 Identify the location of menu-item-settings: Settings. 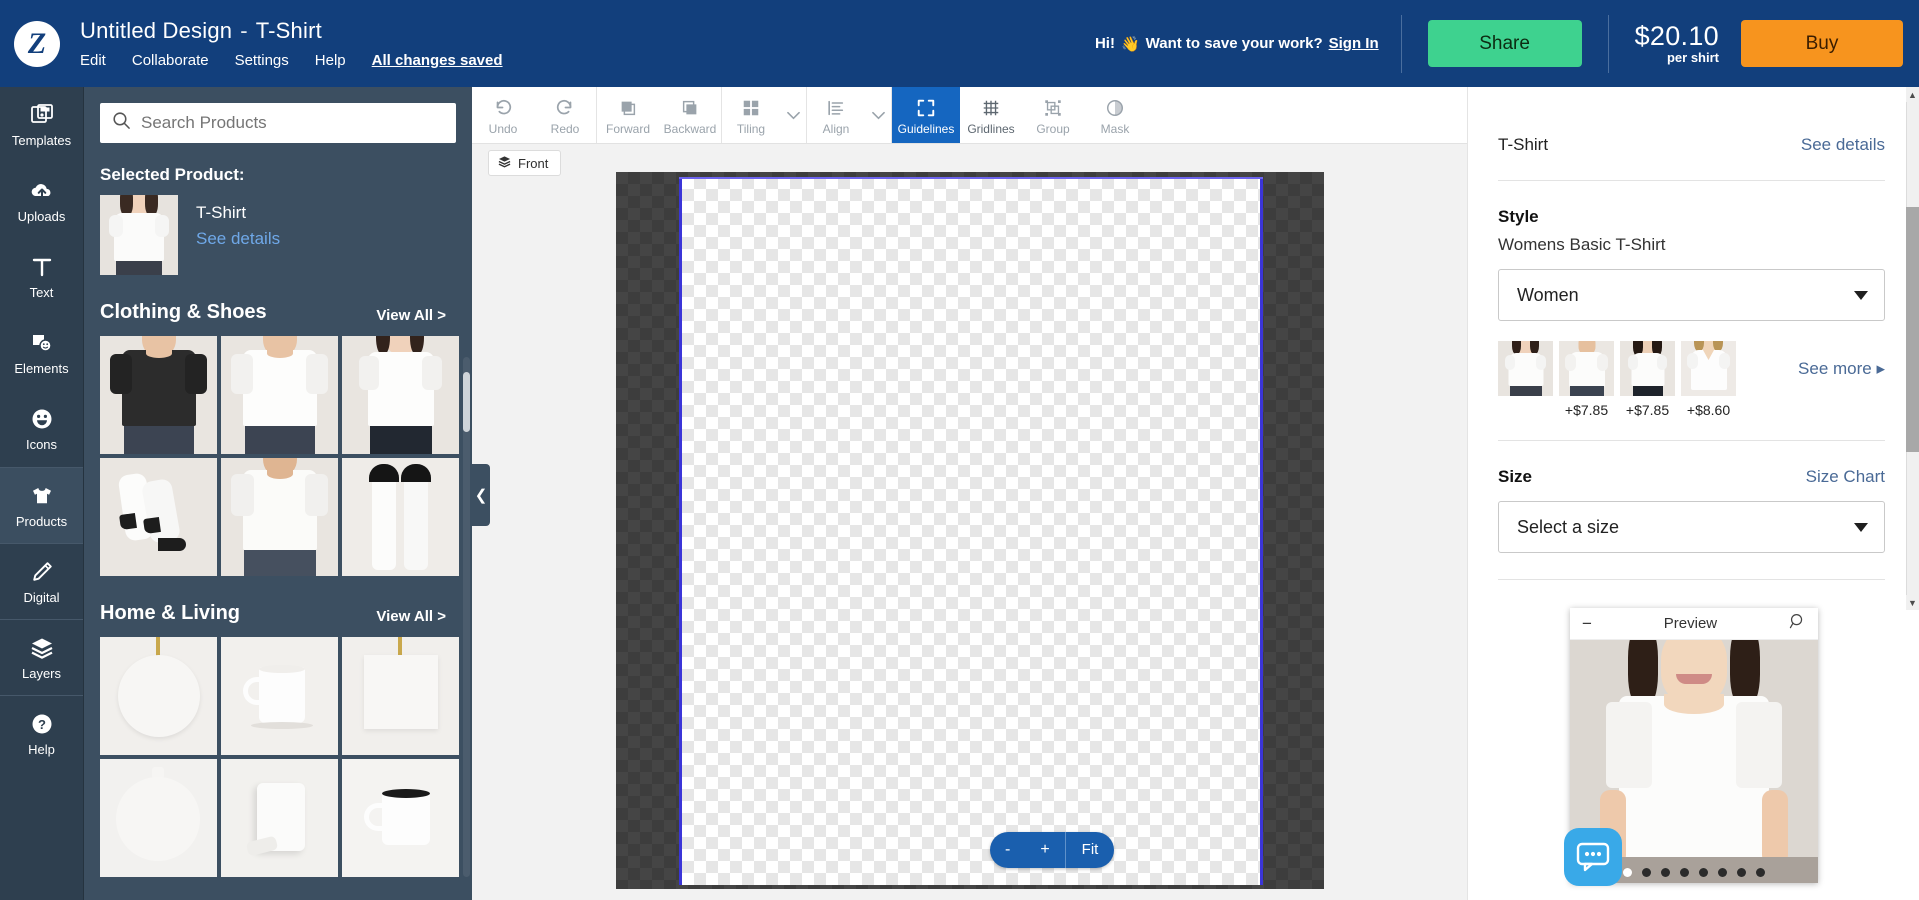
(262, 60).